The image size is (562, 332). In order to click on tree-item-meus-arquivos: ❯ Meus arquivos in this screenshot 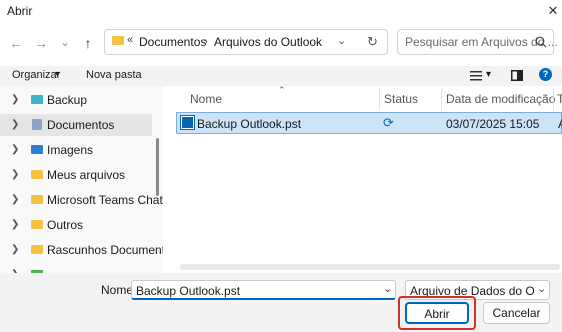, I will do `click(76, 175)`.